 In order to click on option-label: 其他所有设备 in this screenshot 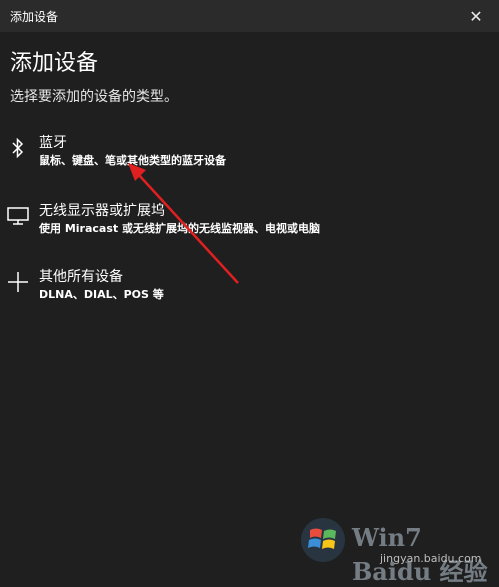, I will do `click(81, 277)`.